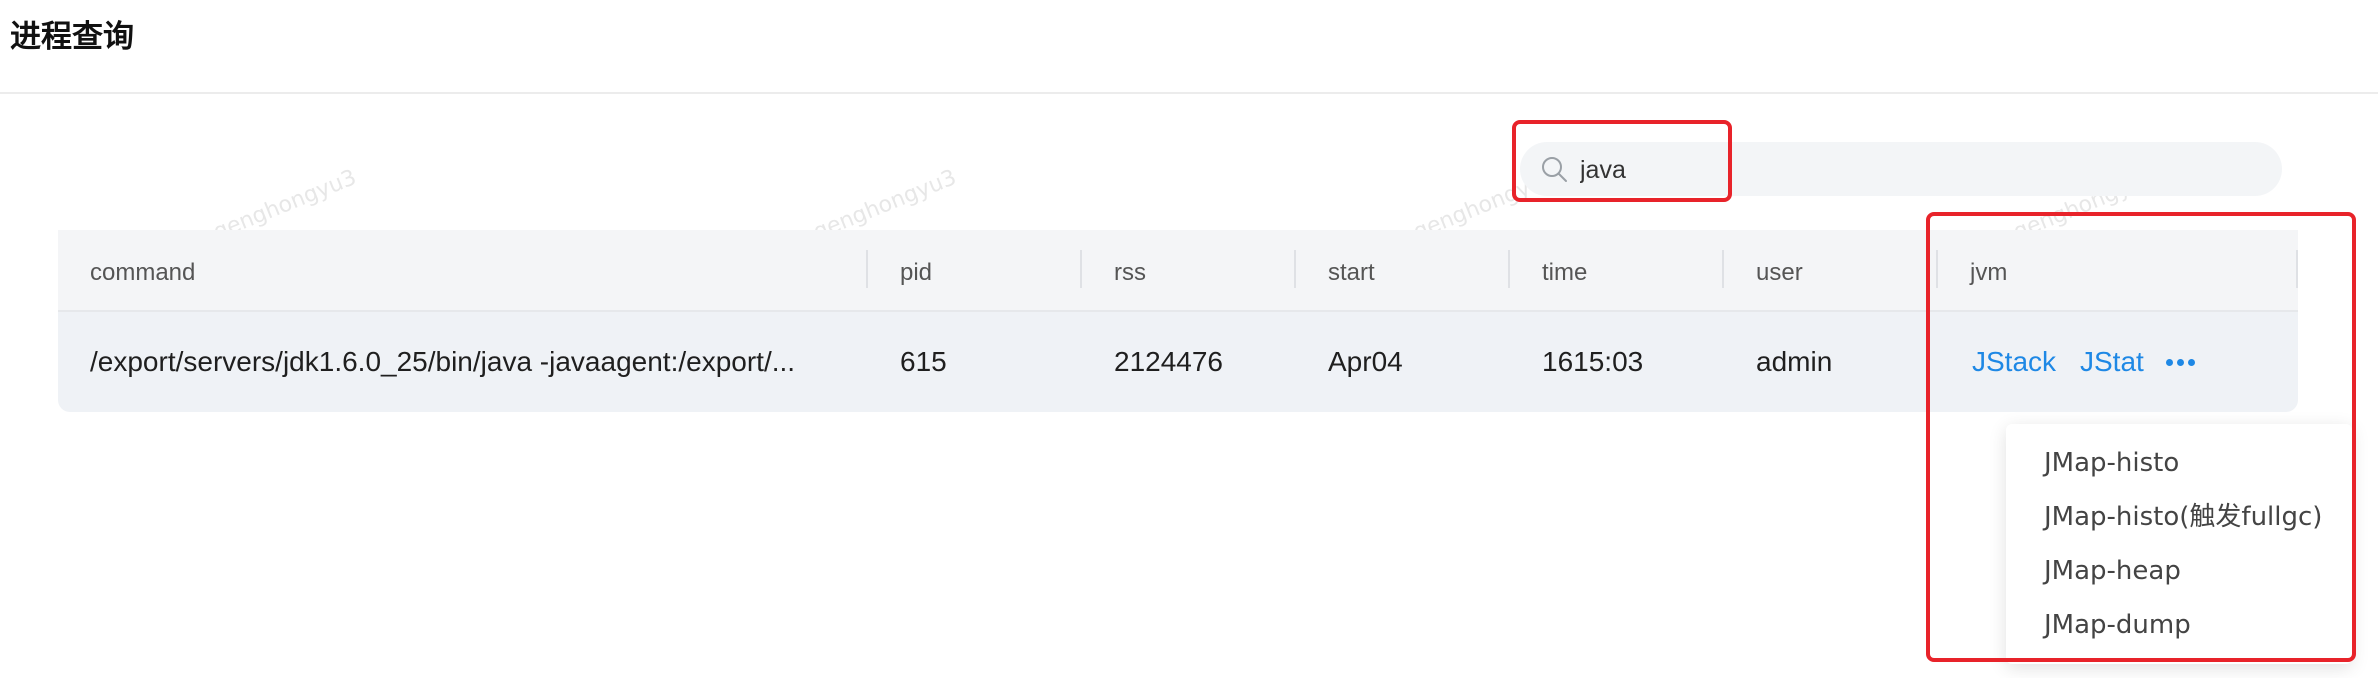 The image size is (2378, 678). Describe the element at coordinates (1178, 271) in the screenshot. I see `table-header: command pid rss start time user jvm` at that location.